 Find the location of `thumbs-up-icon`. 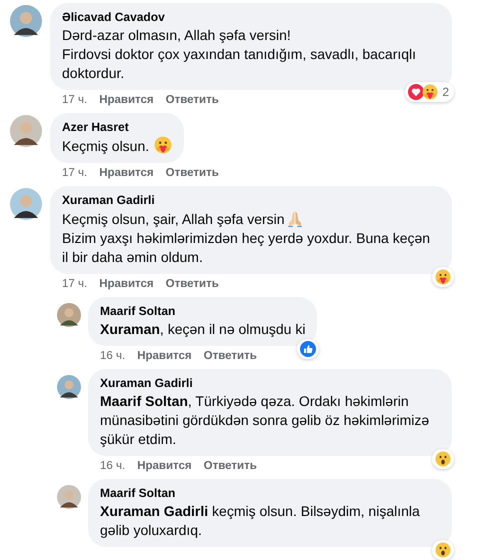

thumbs-up-icon is located at coordinates (308, 349).